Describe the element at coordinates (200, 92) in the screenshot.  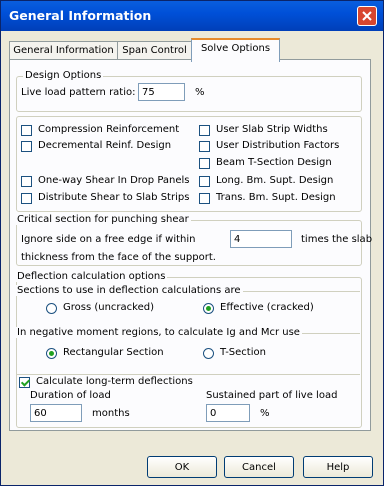
I see `live-load-unit: %` at that location.